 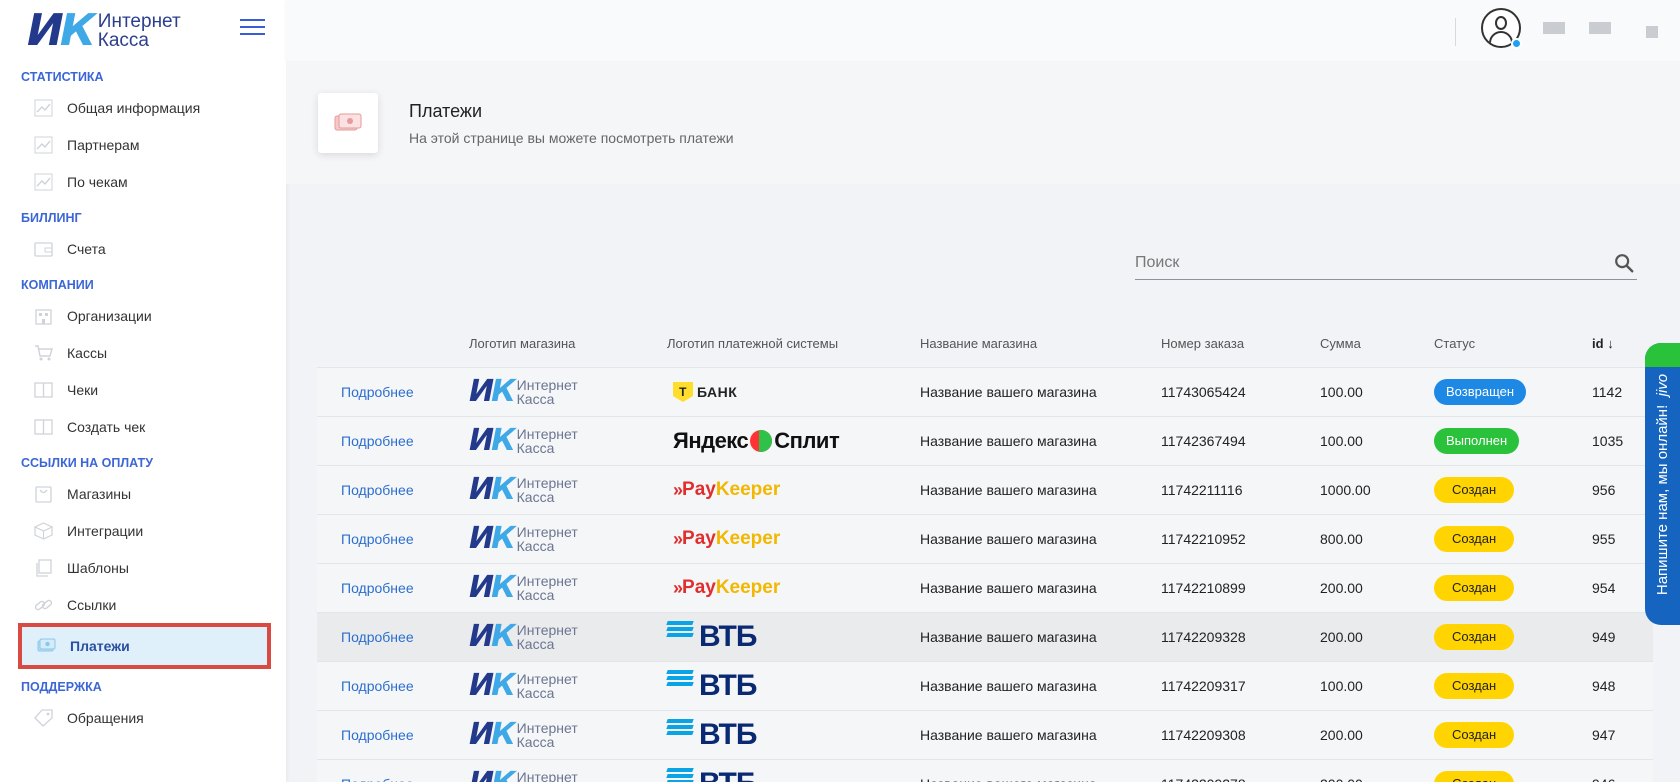 I want to click on header-id: id ↓, so click(x=1622, y=343).